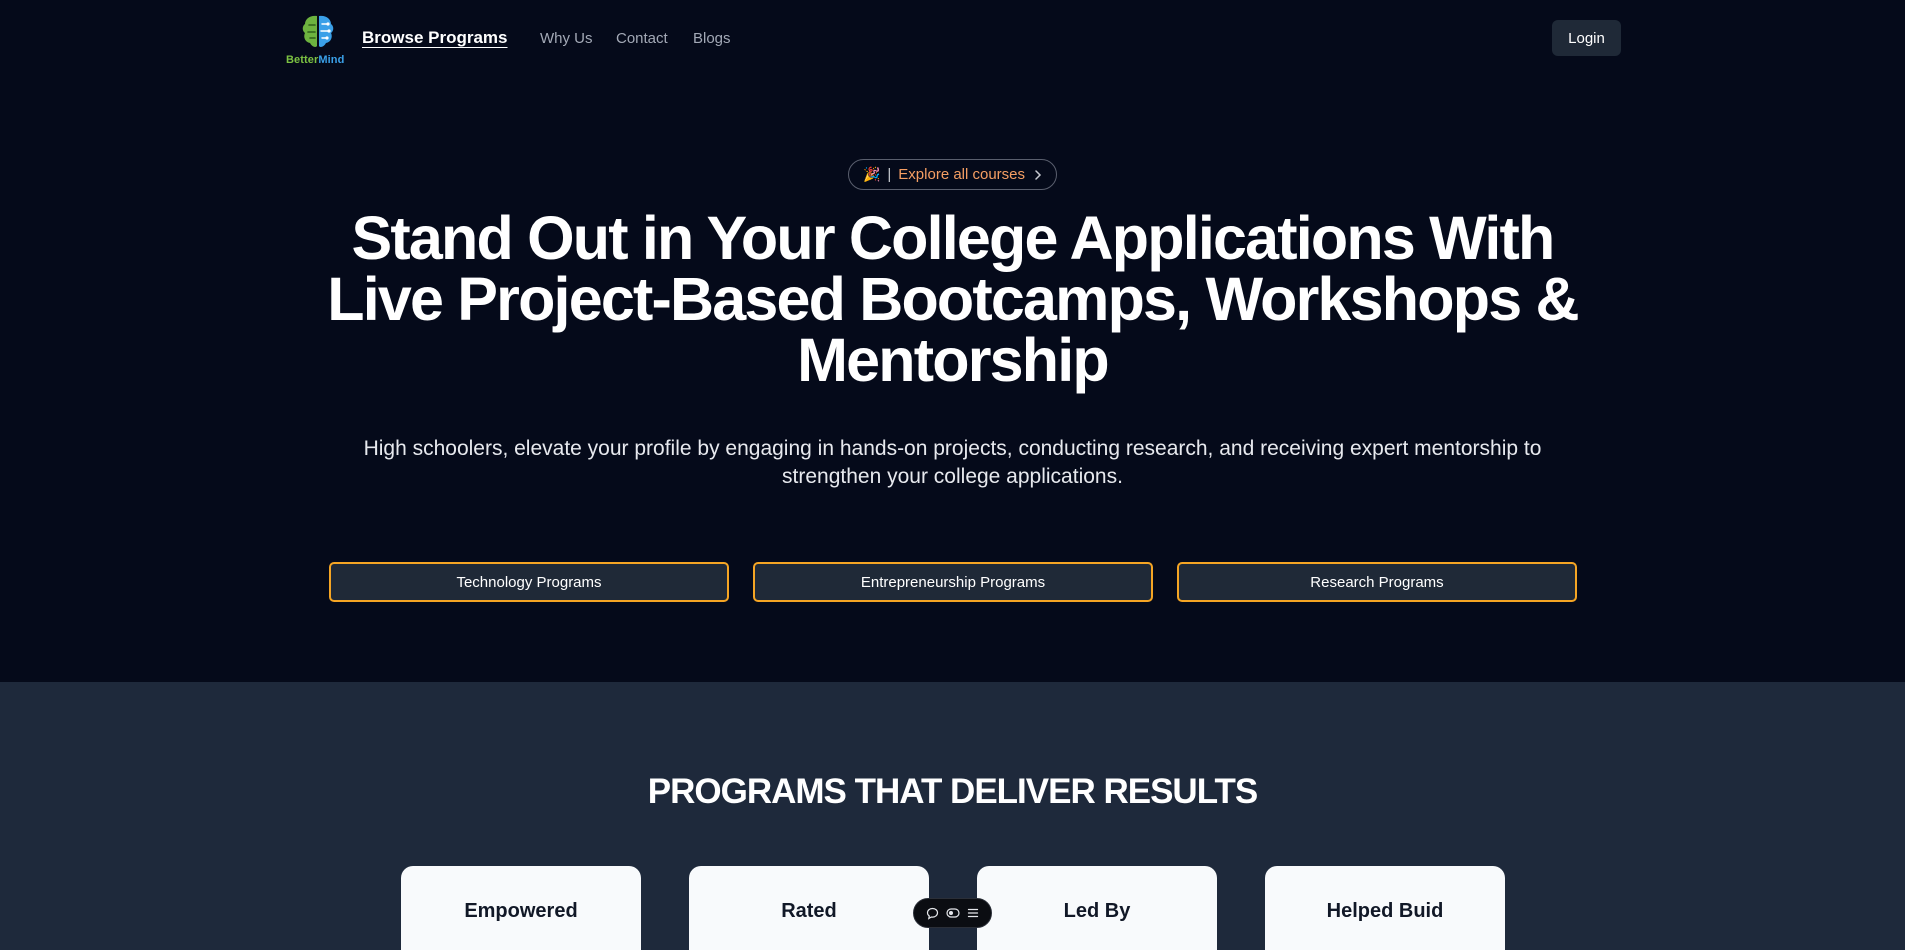 The width and height of the screenshot is (1905, 950). I want to click on stat-card: Rated, so click(809, 908).